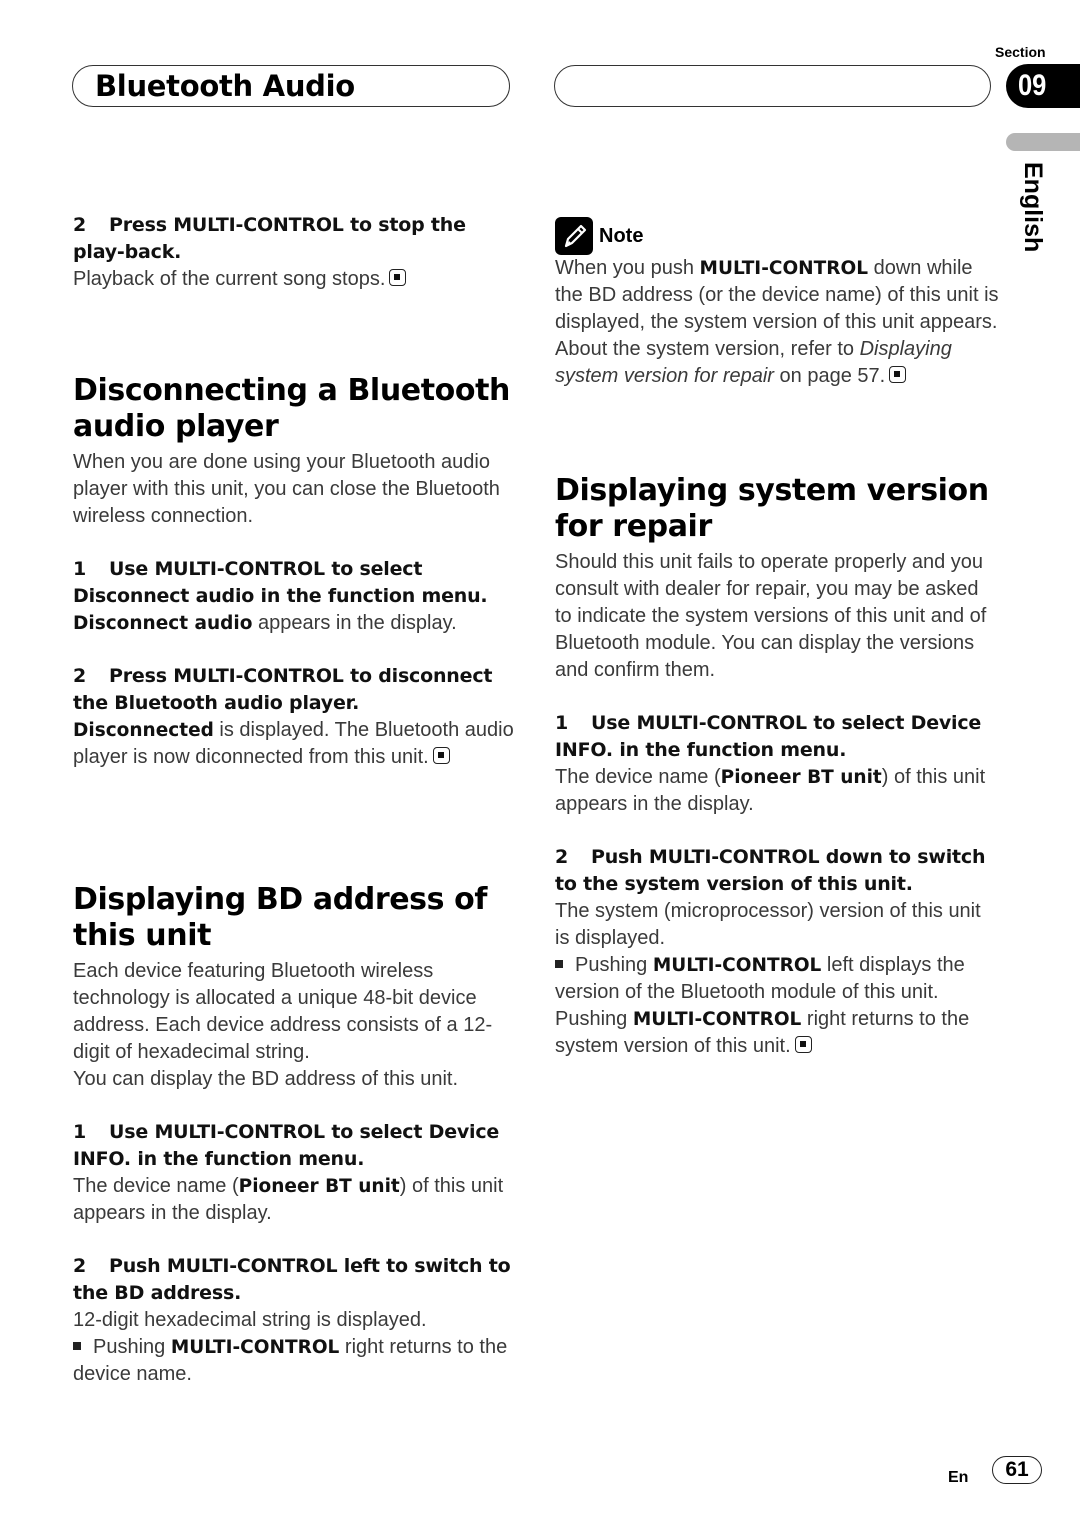 The height and width of the screenshot is (1529, 1080). I want to click on note-header: Note, so click(777, 236).